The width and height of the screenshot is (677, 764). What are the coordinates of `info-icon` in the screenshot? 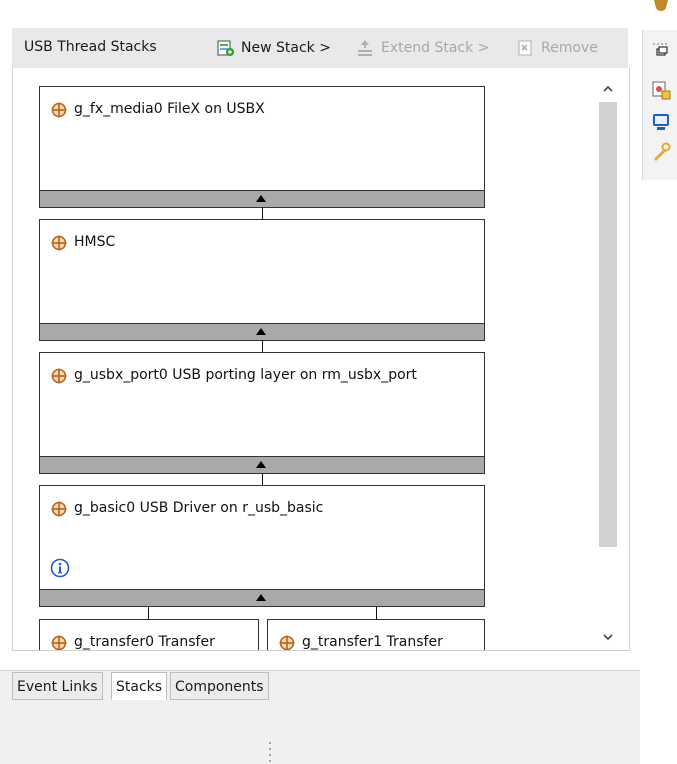 It's located at (60, 568).